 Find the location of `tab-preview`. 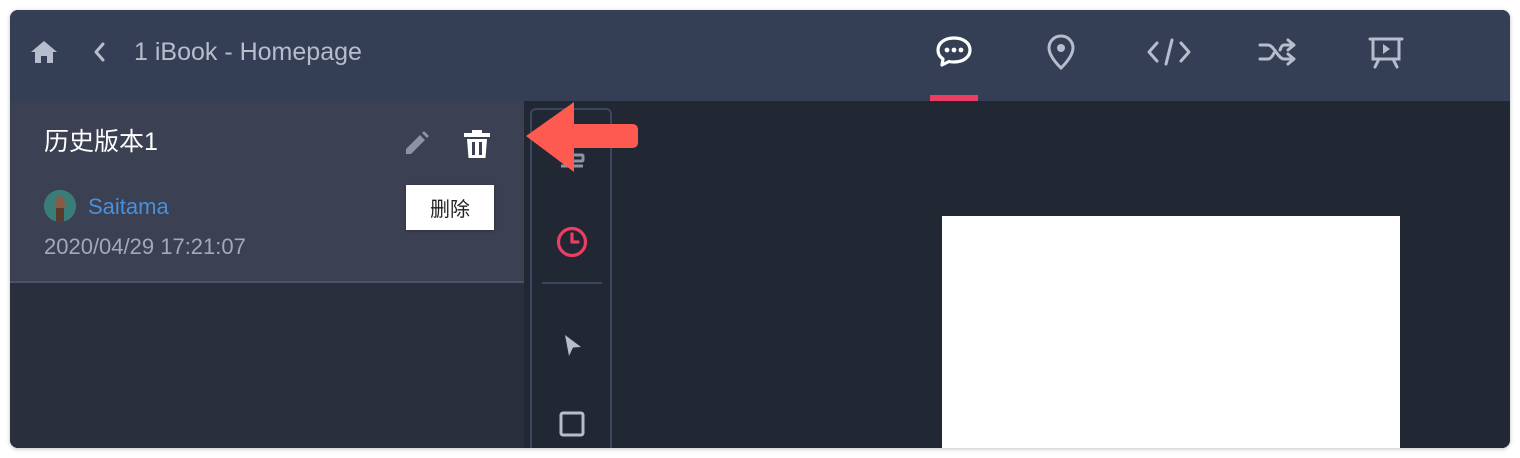

tab-preview is located at coordinates (1386, 52).